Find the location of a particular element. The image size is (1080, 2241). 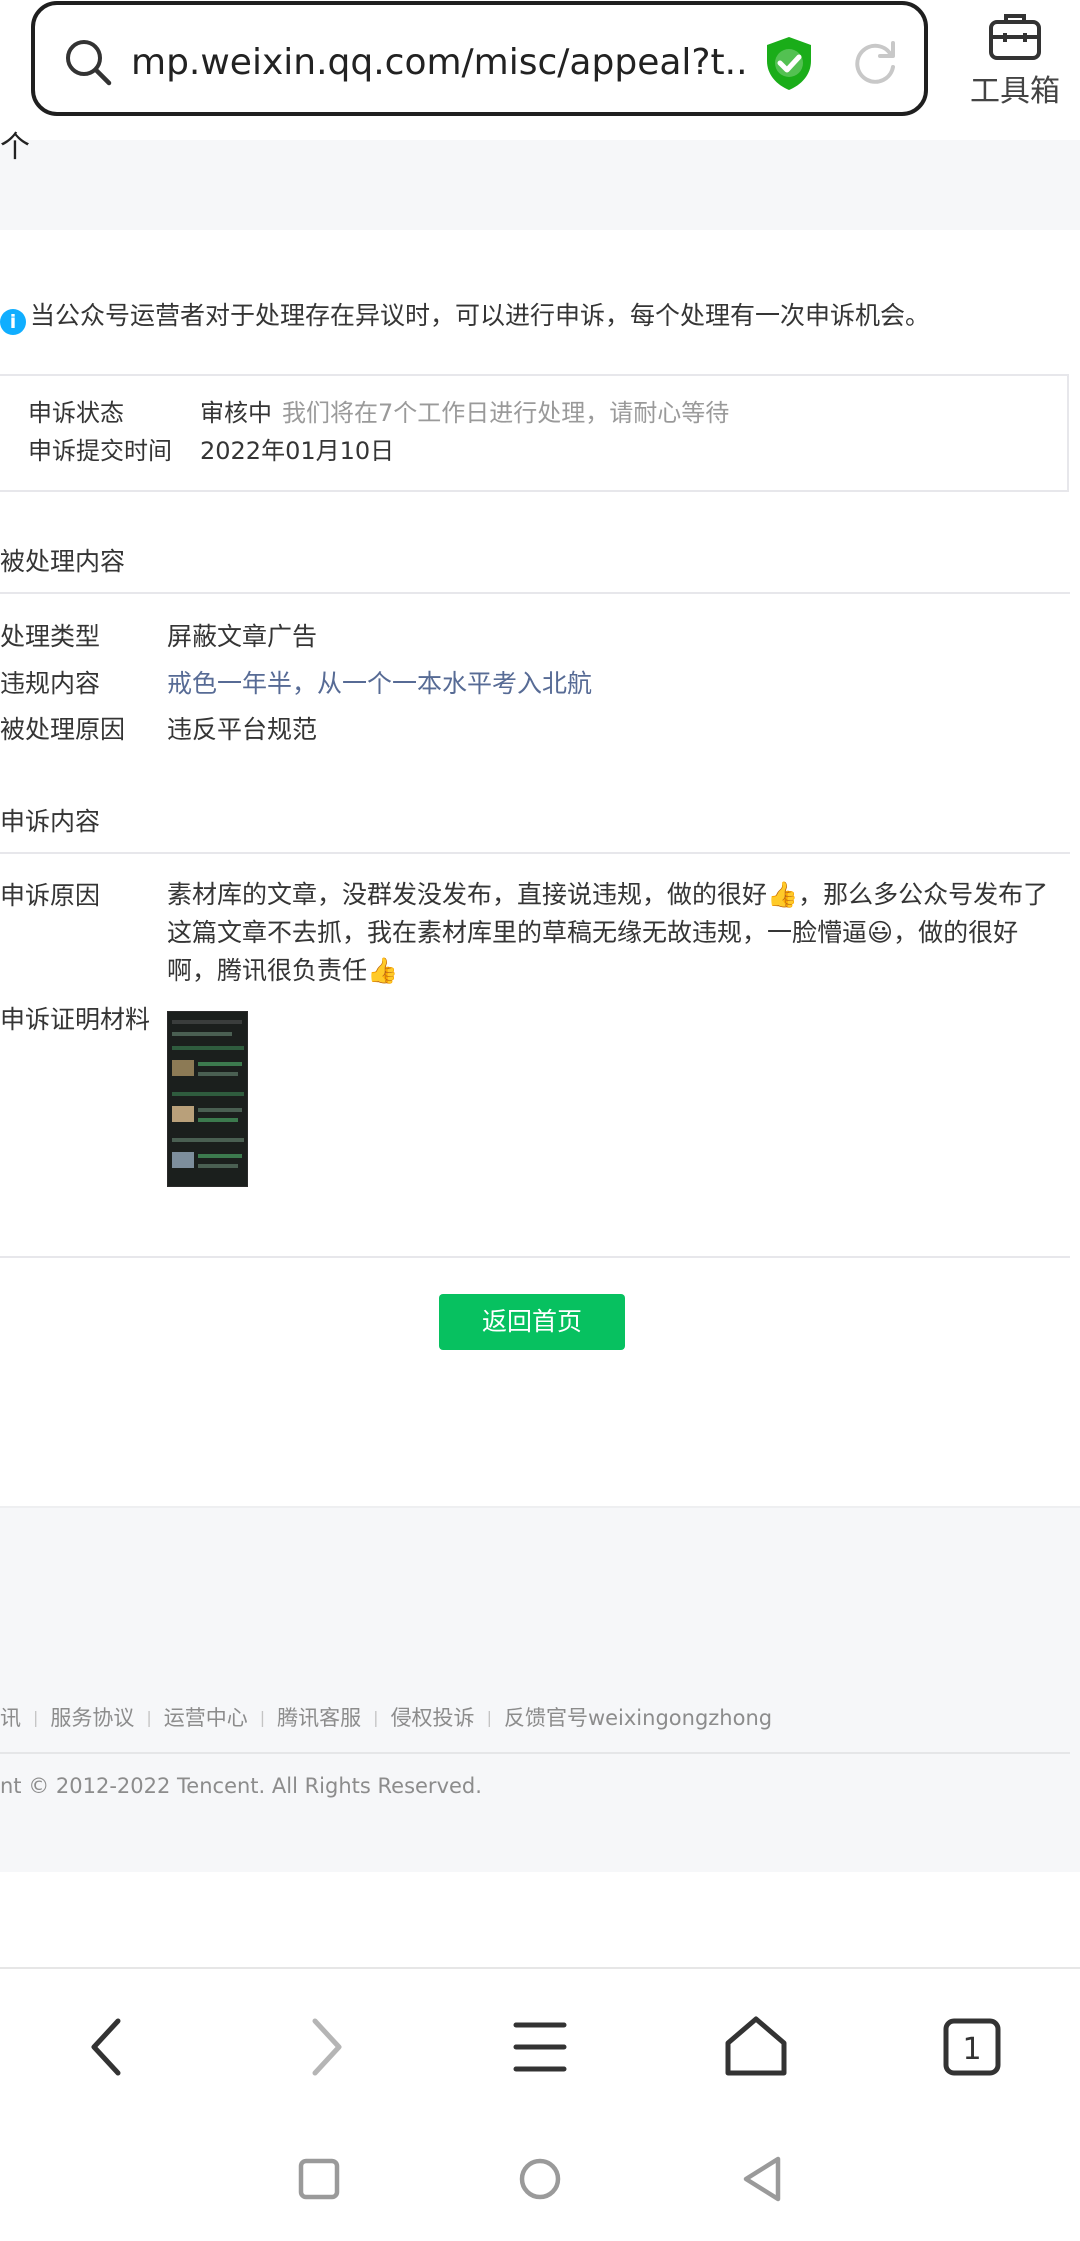

toolbox-icon is located at coordinates (1015, 37).